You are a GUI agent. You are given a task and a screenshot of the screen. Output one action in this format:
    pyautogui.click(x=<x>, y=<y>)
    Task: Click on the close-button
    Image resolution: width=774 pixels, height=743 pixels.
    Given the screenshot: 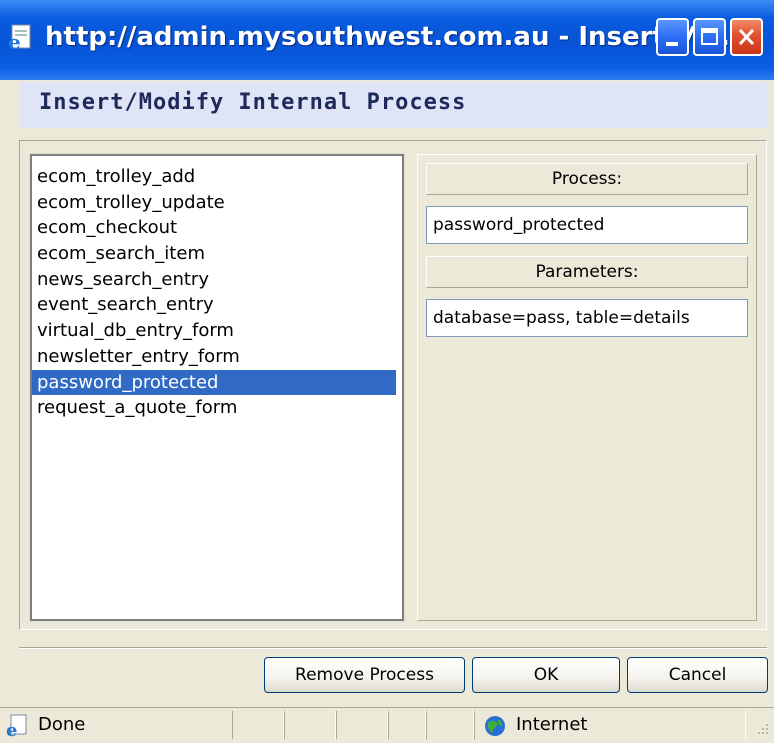 What is the action you would take?
    pyautogui.click(x=746, y=37)
    